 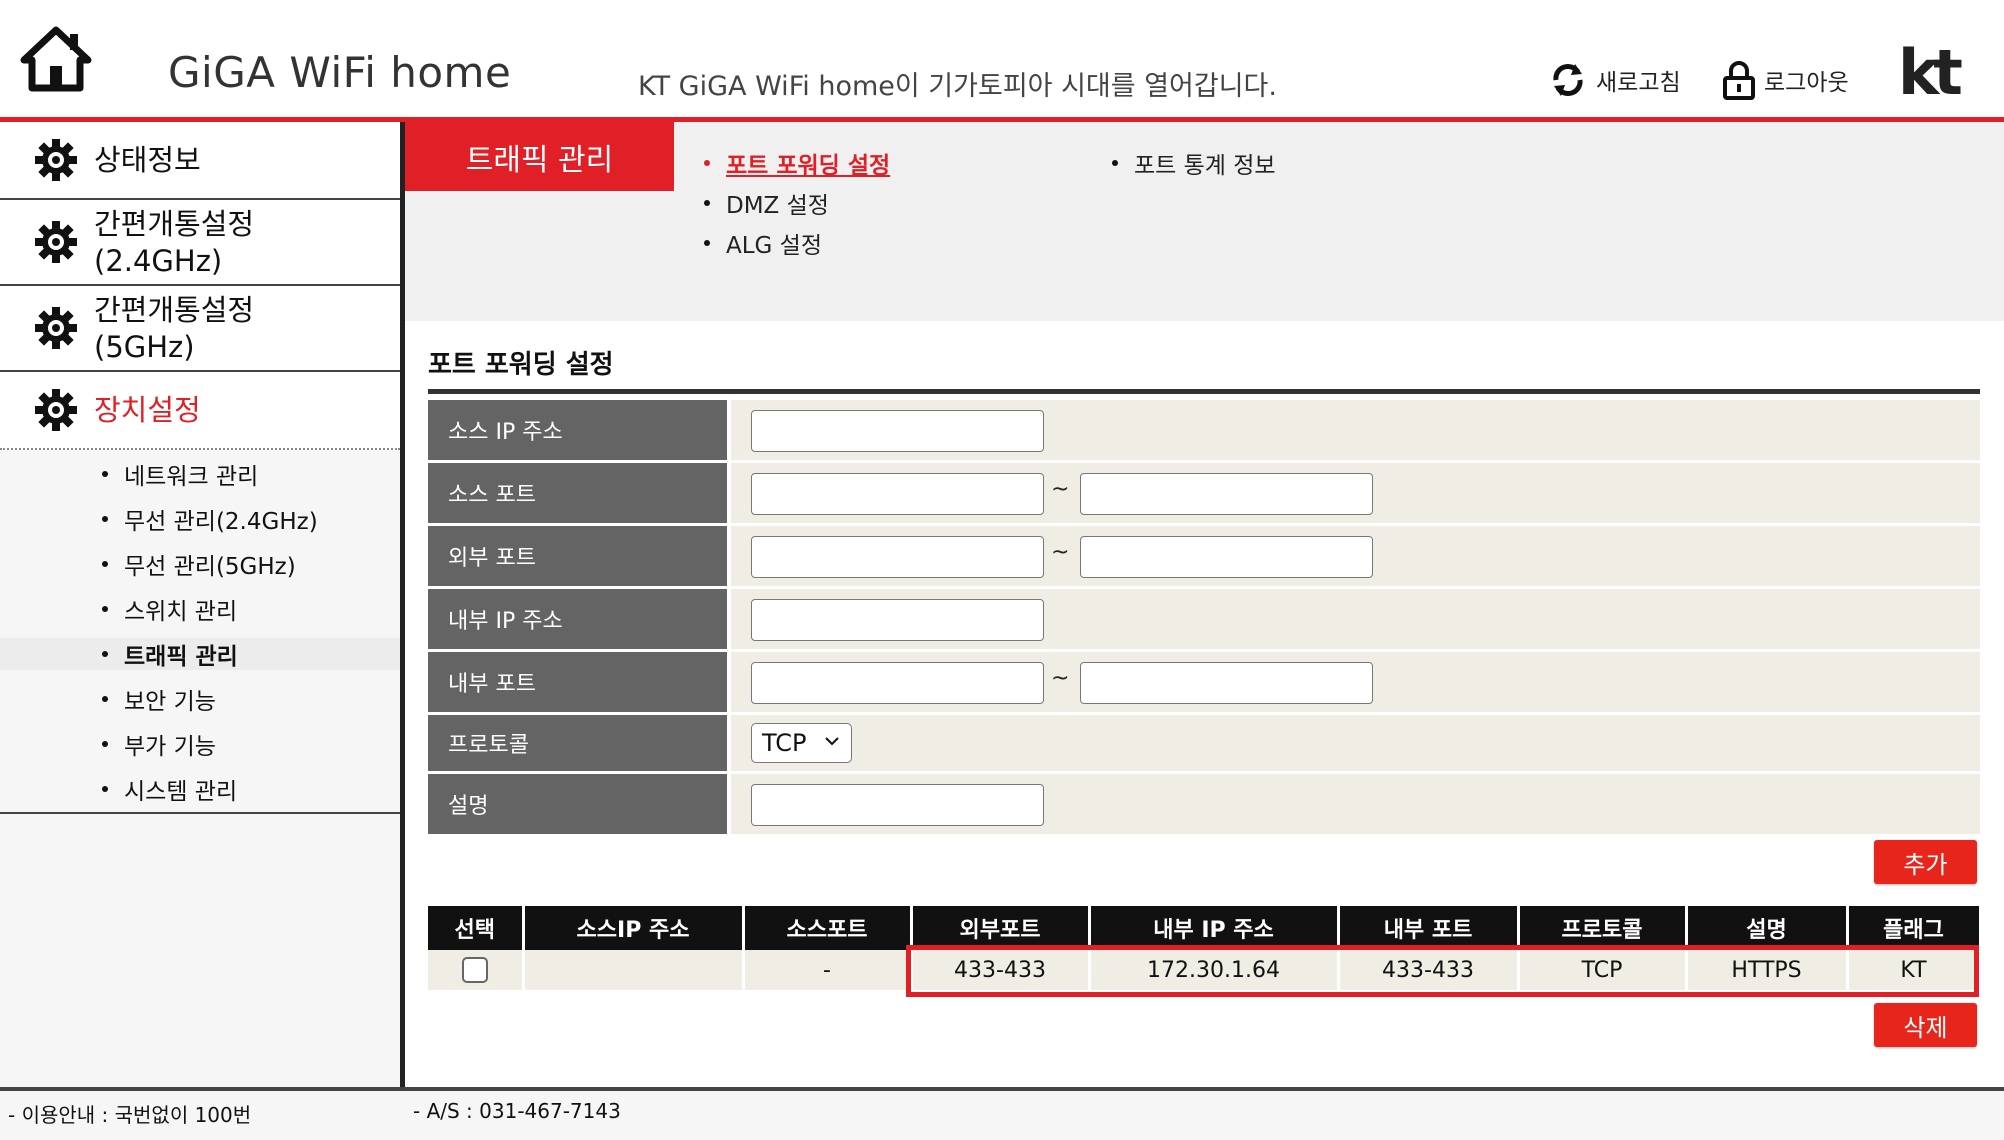 What do you see at coordinates (181, 657) in the screenshot?
I see `sidebar-subitem-label: 트래픽 관리` at bounding box center [181, 657].